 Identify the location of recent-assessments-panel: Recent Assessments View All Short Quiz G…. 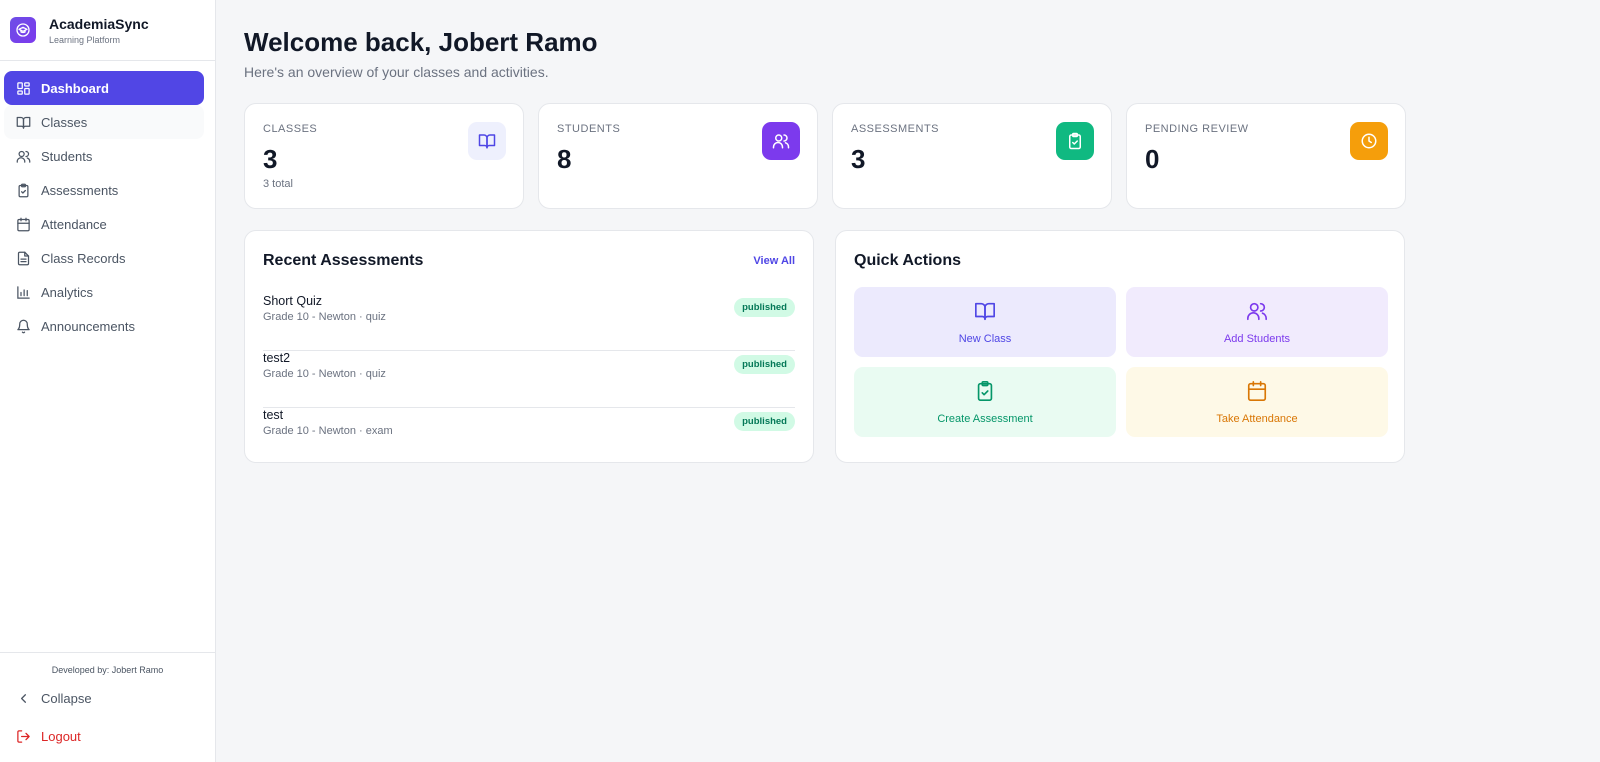
(529, 346).